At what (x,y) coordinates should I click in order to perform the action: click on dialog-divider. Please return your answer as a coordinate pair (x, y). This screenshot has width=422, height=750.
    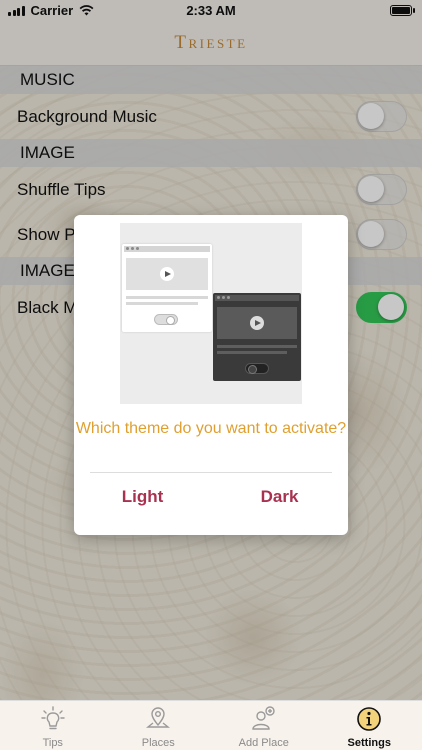
    Looking at the image, I should click on (211, 472).